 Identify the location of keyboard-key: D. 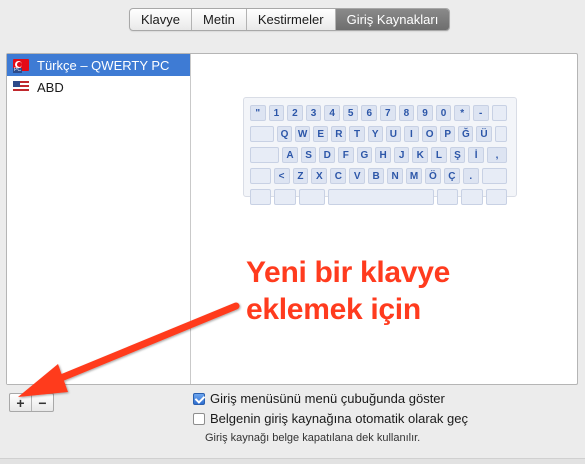
(327, 155).